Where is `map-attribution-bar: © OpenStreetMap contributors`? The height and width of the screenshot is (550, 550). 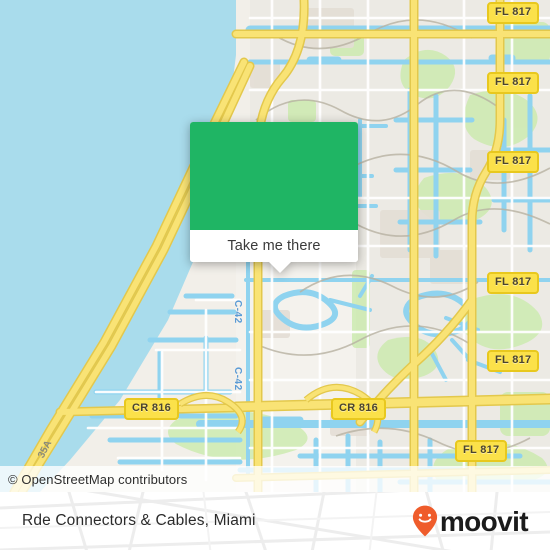 map-attribution-bar: © OpenStreetMap contributors is located at coordinates (275, 479).